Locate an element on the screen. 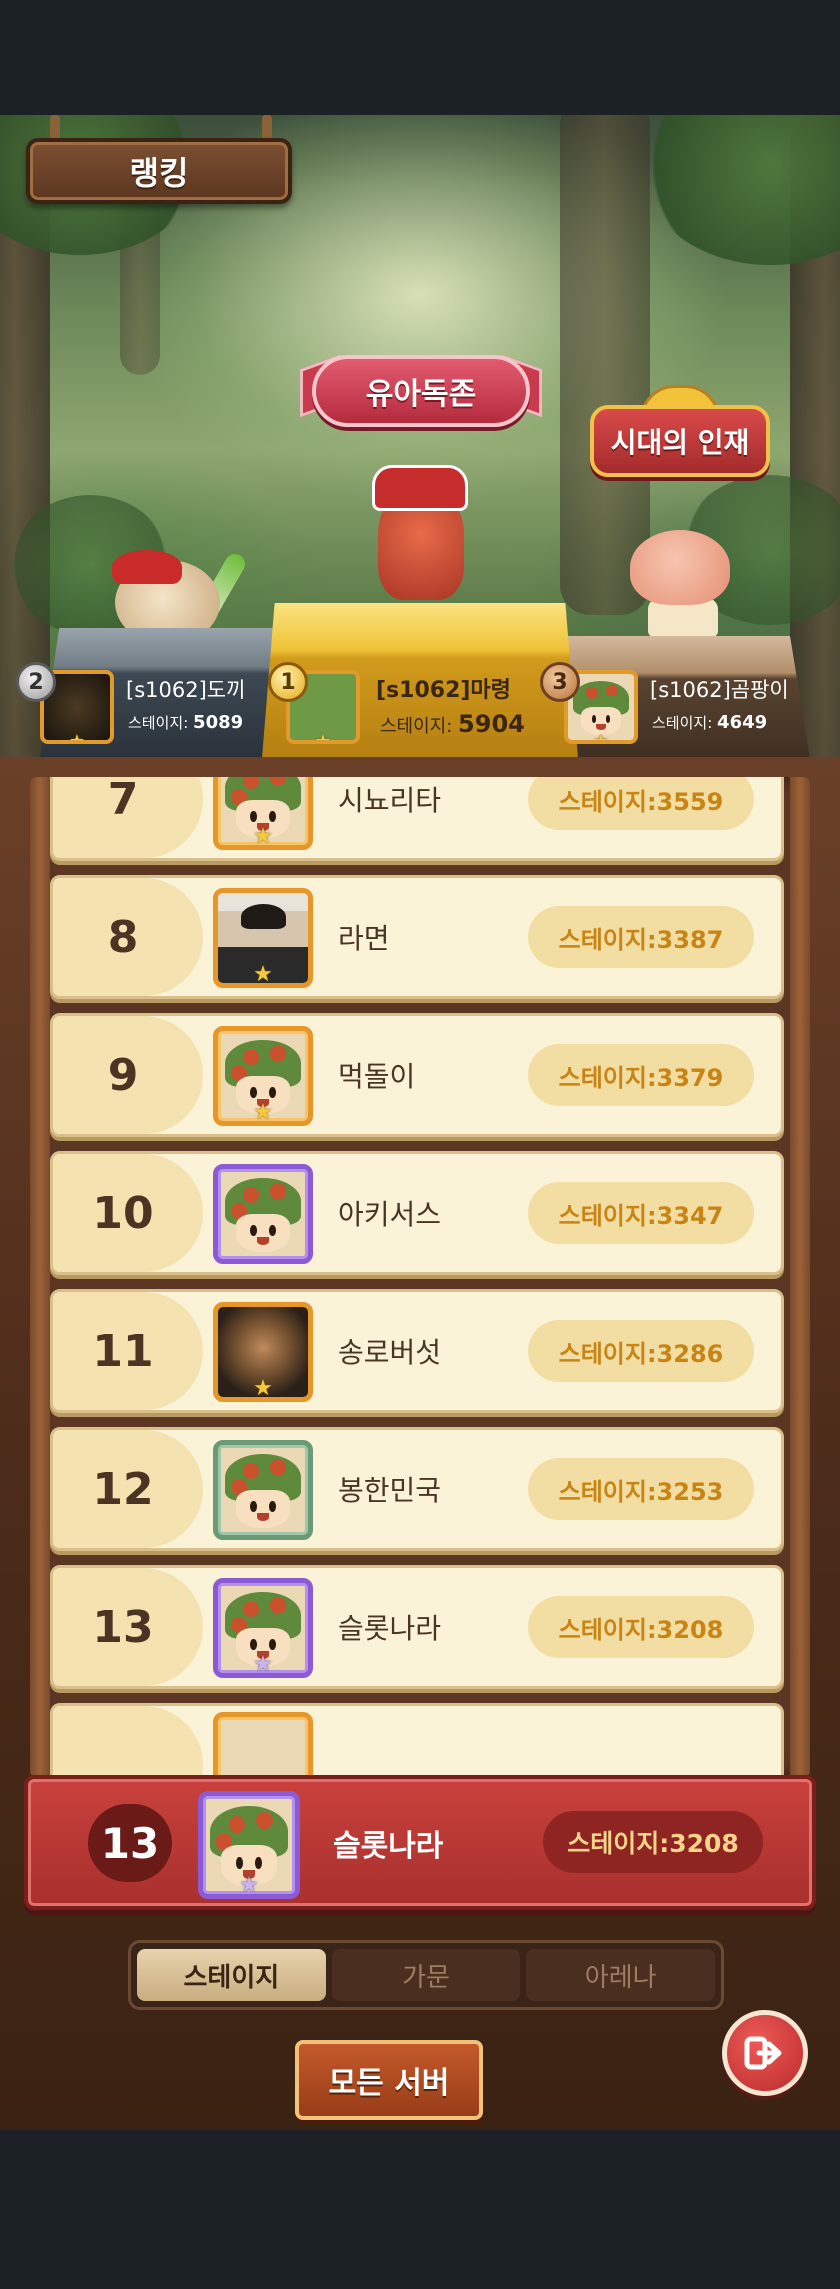 This screenshot has height=2289, width=840. status-bar-area is located at coordinates (420, 57).